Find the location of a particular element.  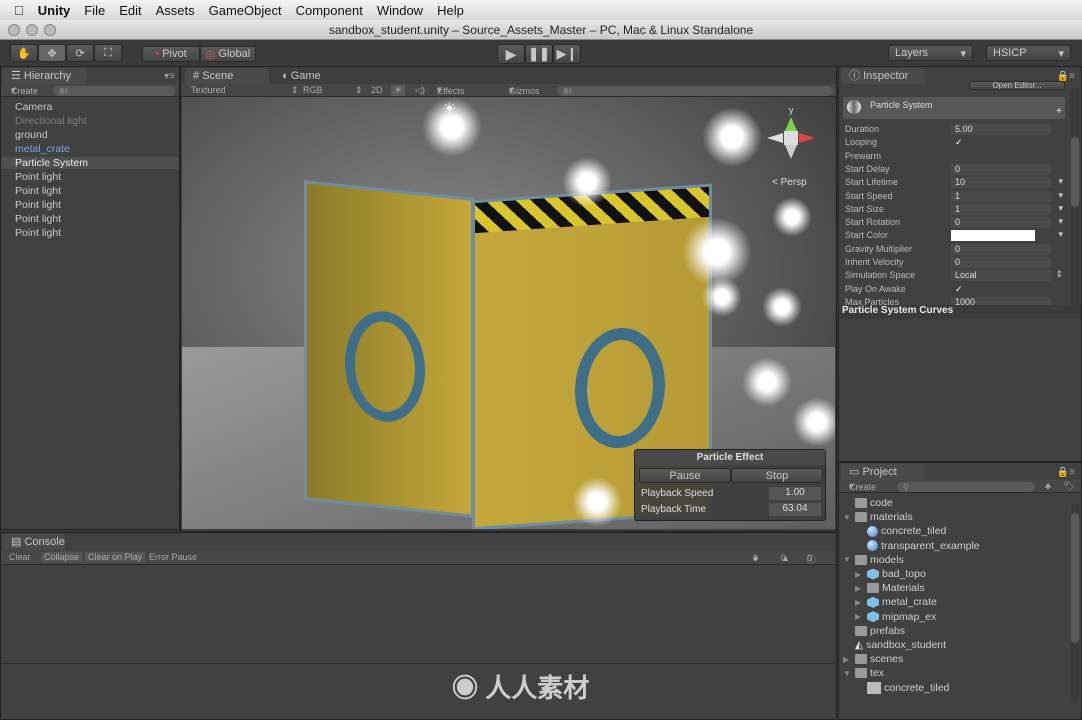

tab-console: ▤ Console is located at coordinates (34, 542).